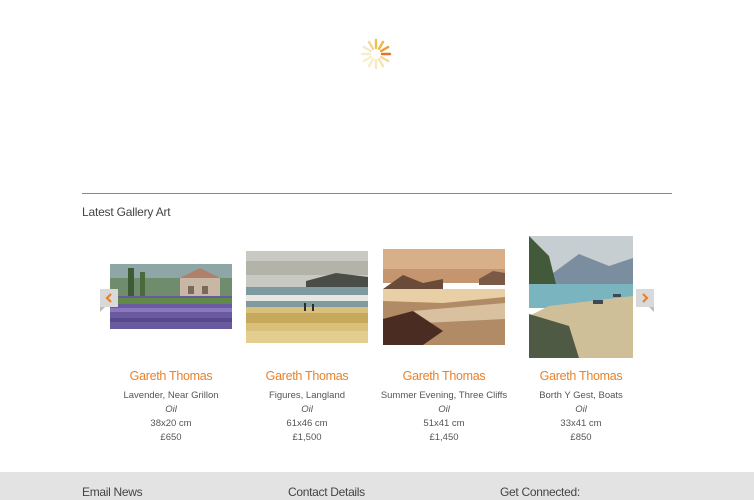 The width and height of the screenshot is (754, 500). I want to click on artwork-size: 61x46 cm, so click(307, 423).